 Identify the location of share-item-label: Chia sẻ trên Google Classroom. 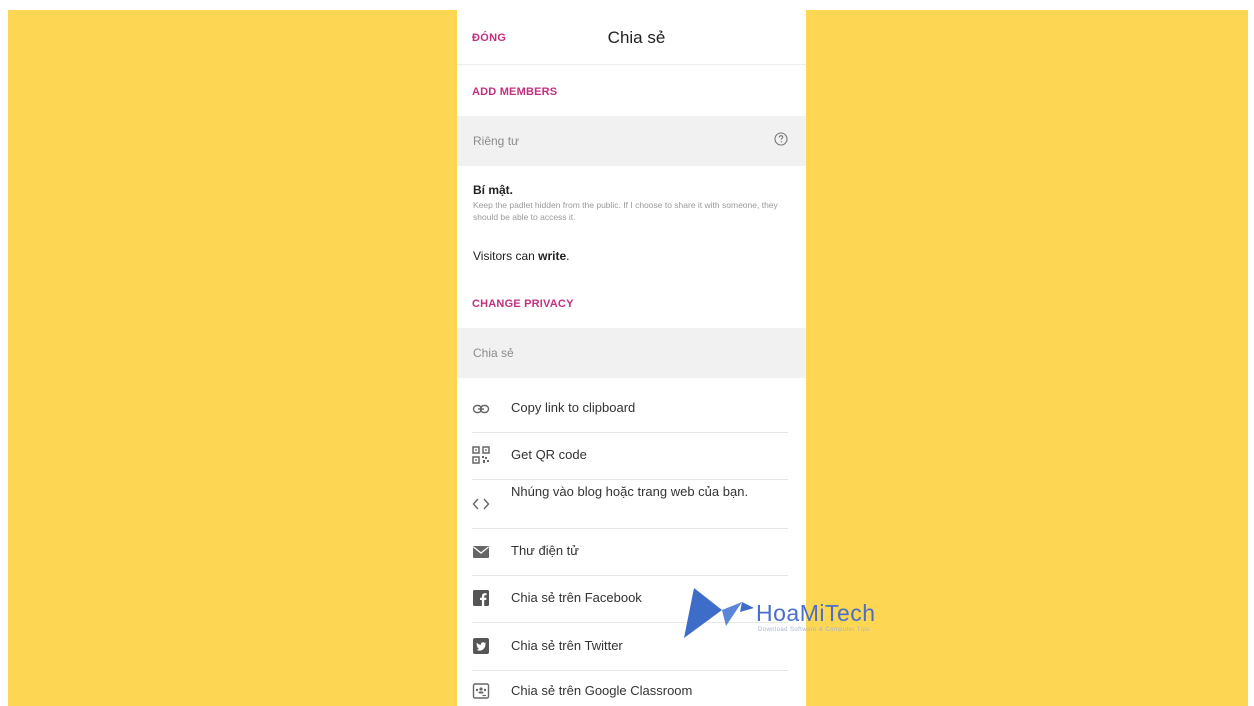
(602, 690).